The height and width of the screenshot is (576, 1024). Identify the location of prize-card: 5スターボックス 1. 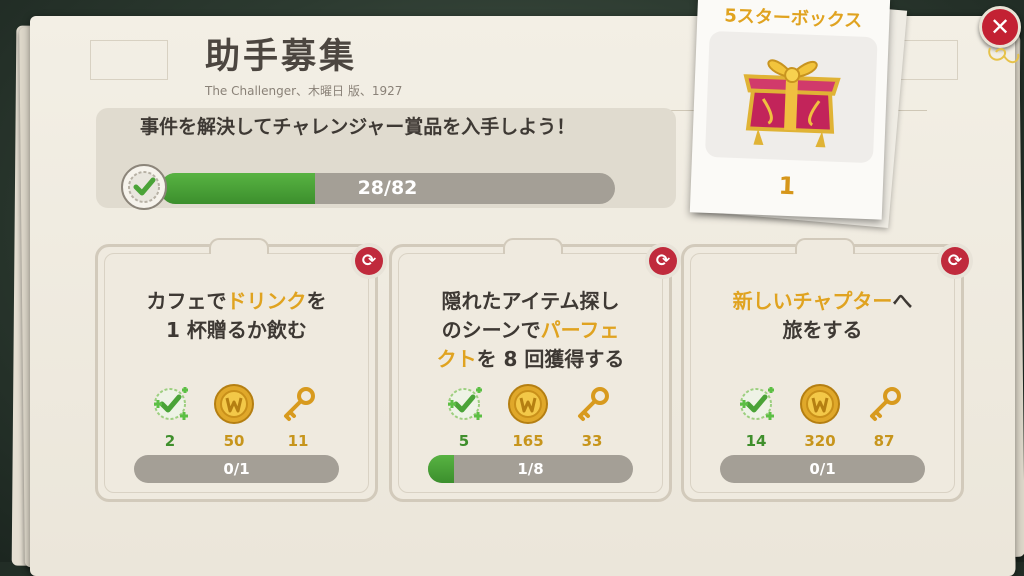
(790, 110).